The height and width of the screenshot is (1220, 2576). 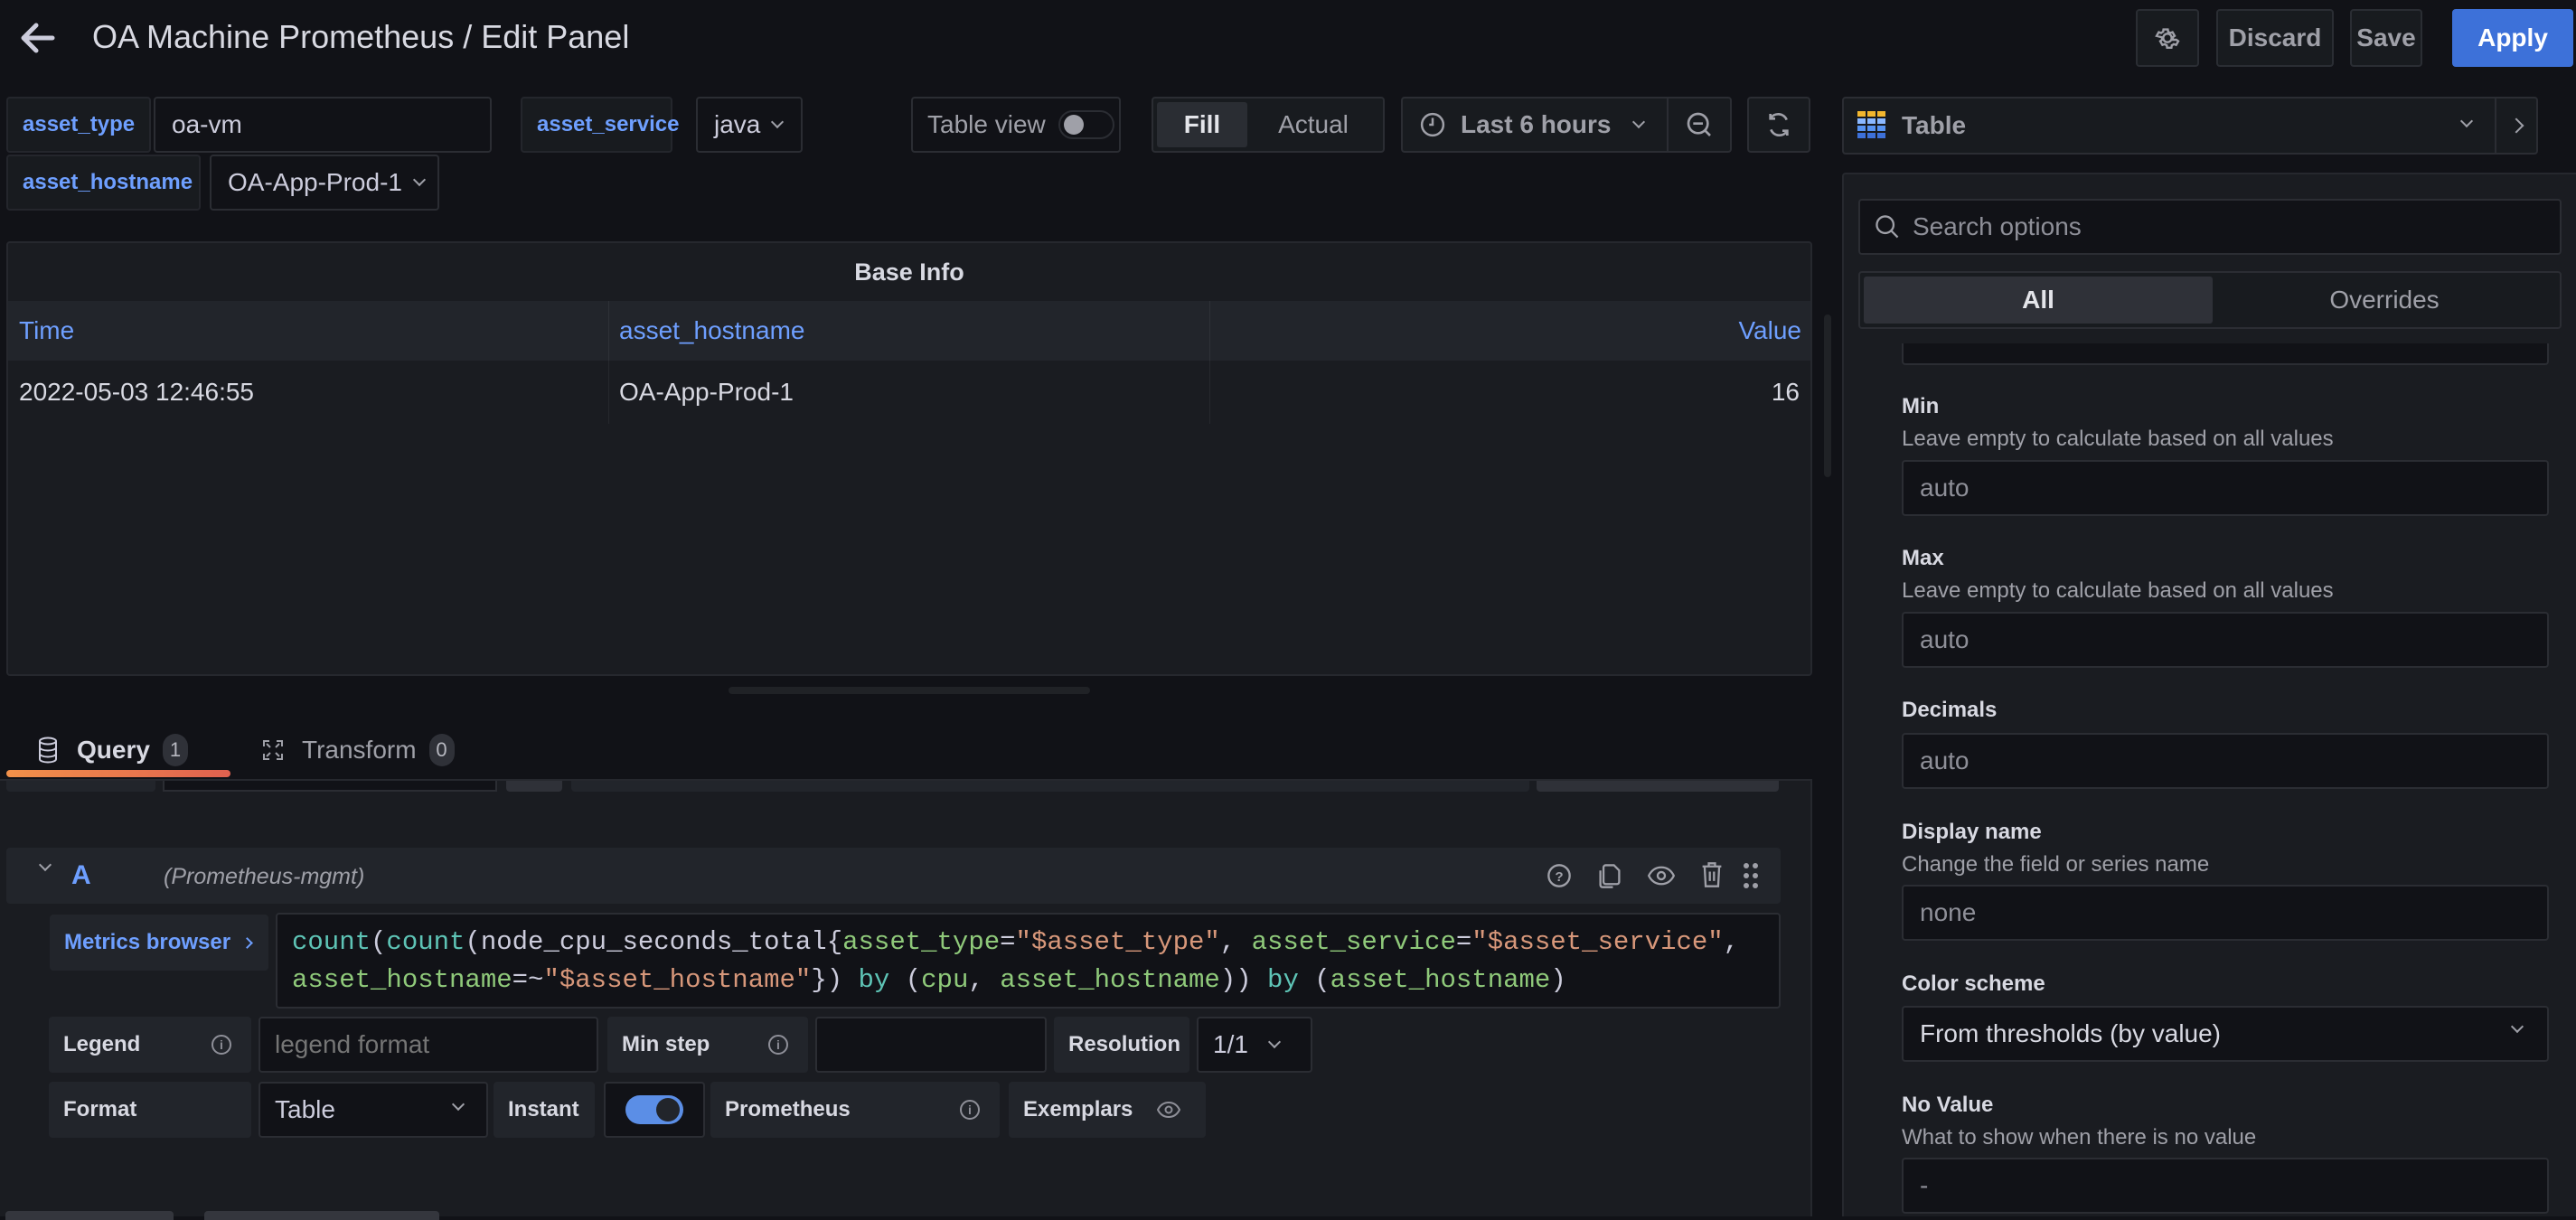 What do you see at coordinates (1433, 124) in the screenshot?
I see `clock-icon` at bounding box center [1433, 124].